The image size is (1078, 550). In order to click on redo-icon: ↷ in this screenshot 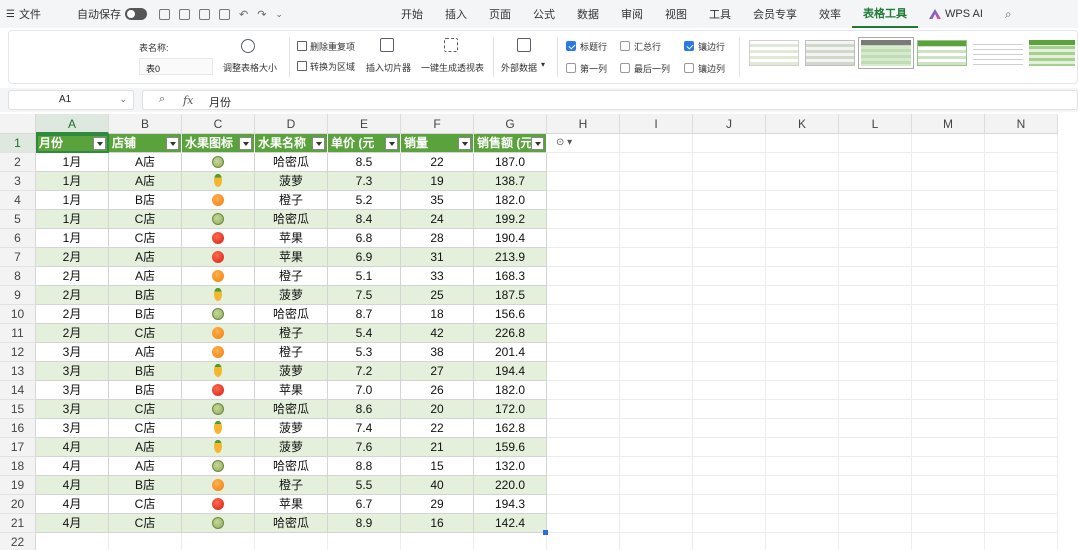, I will do `click(261, 14)`.